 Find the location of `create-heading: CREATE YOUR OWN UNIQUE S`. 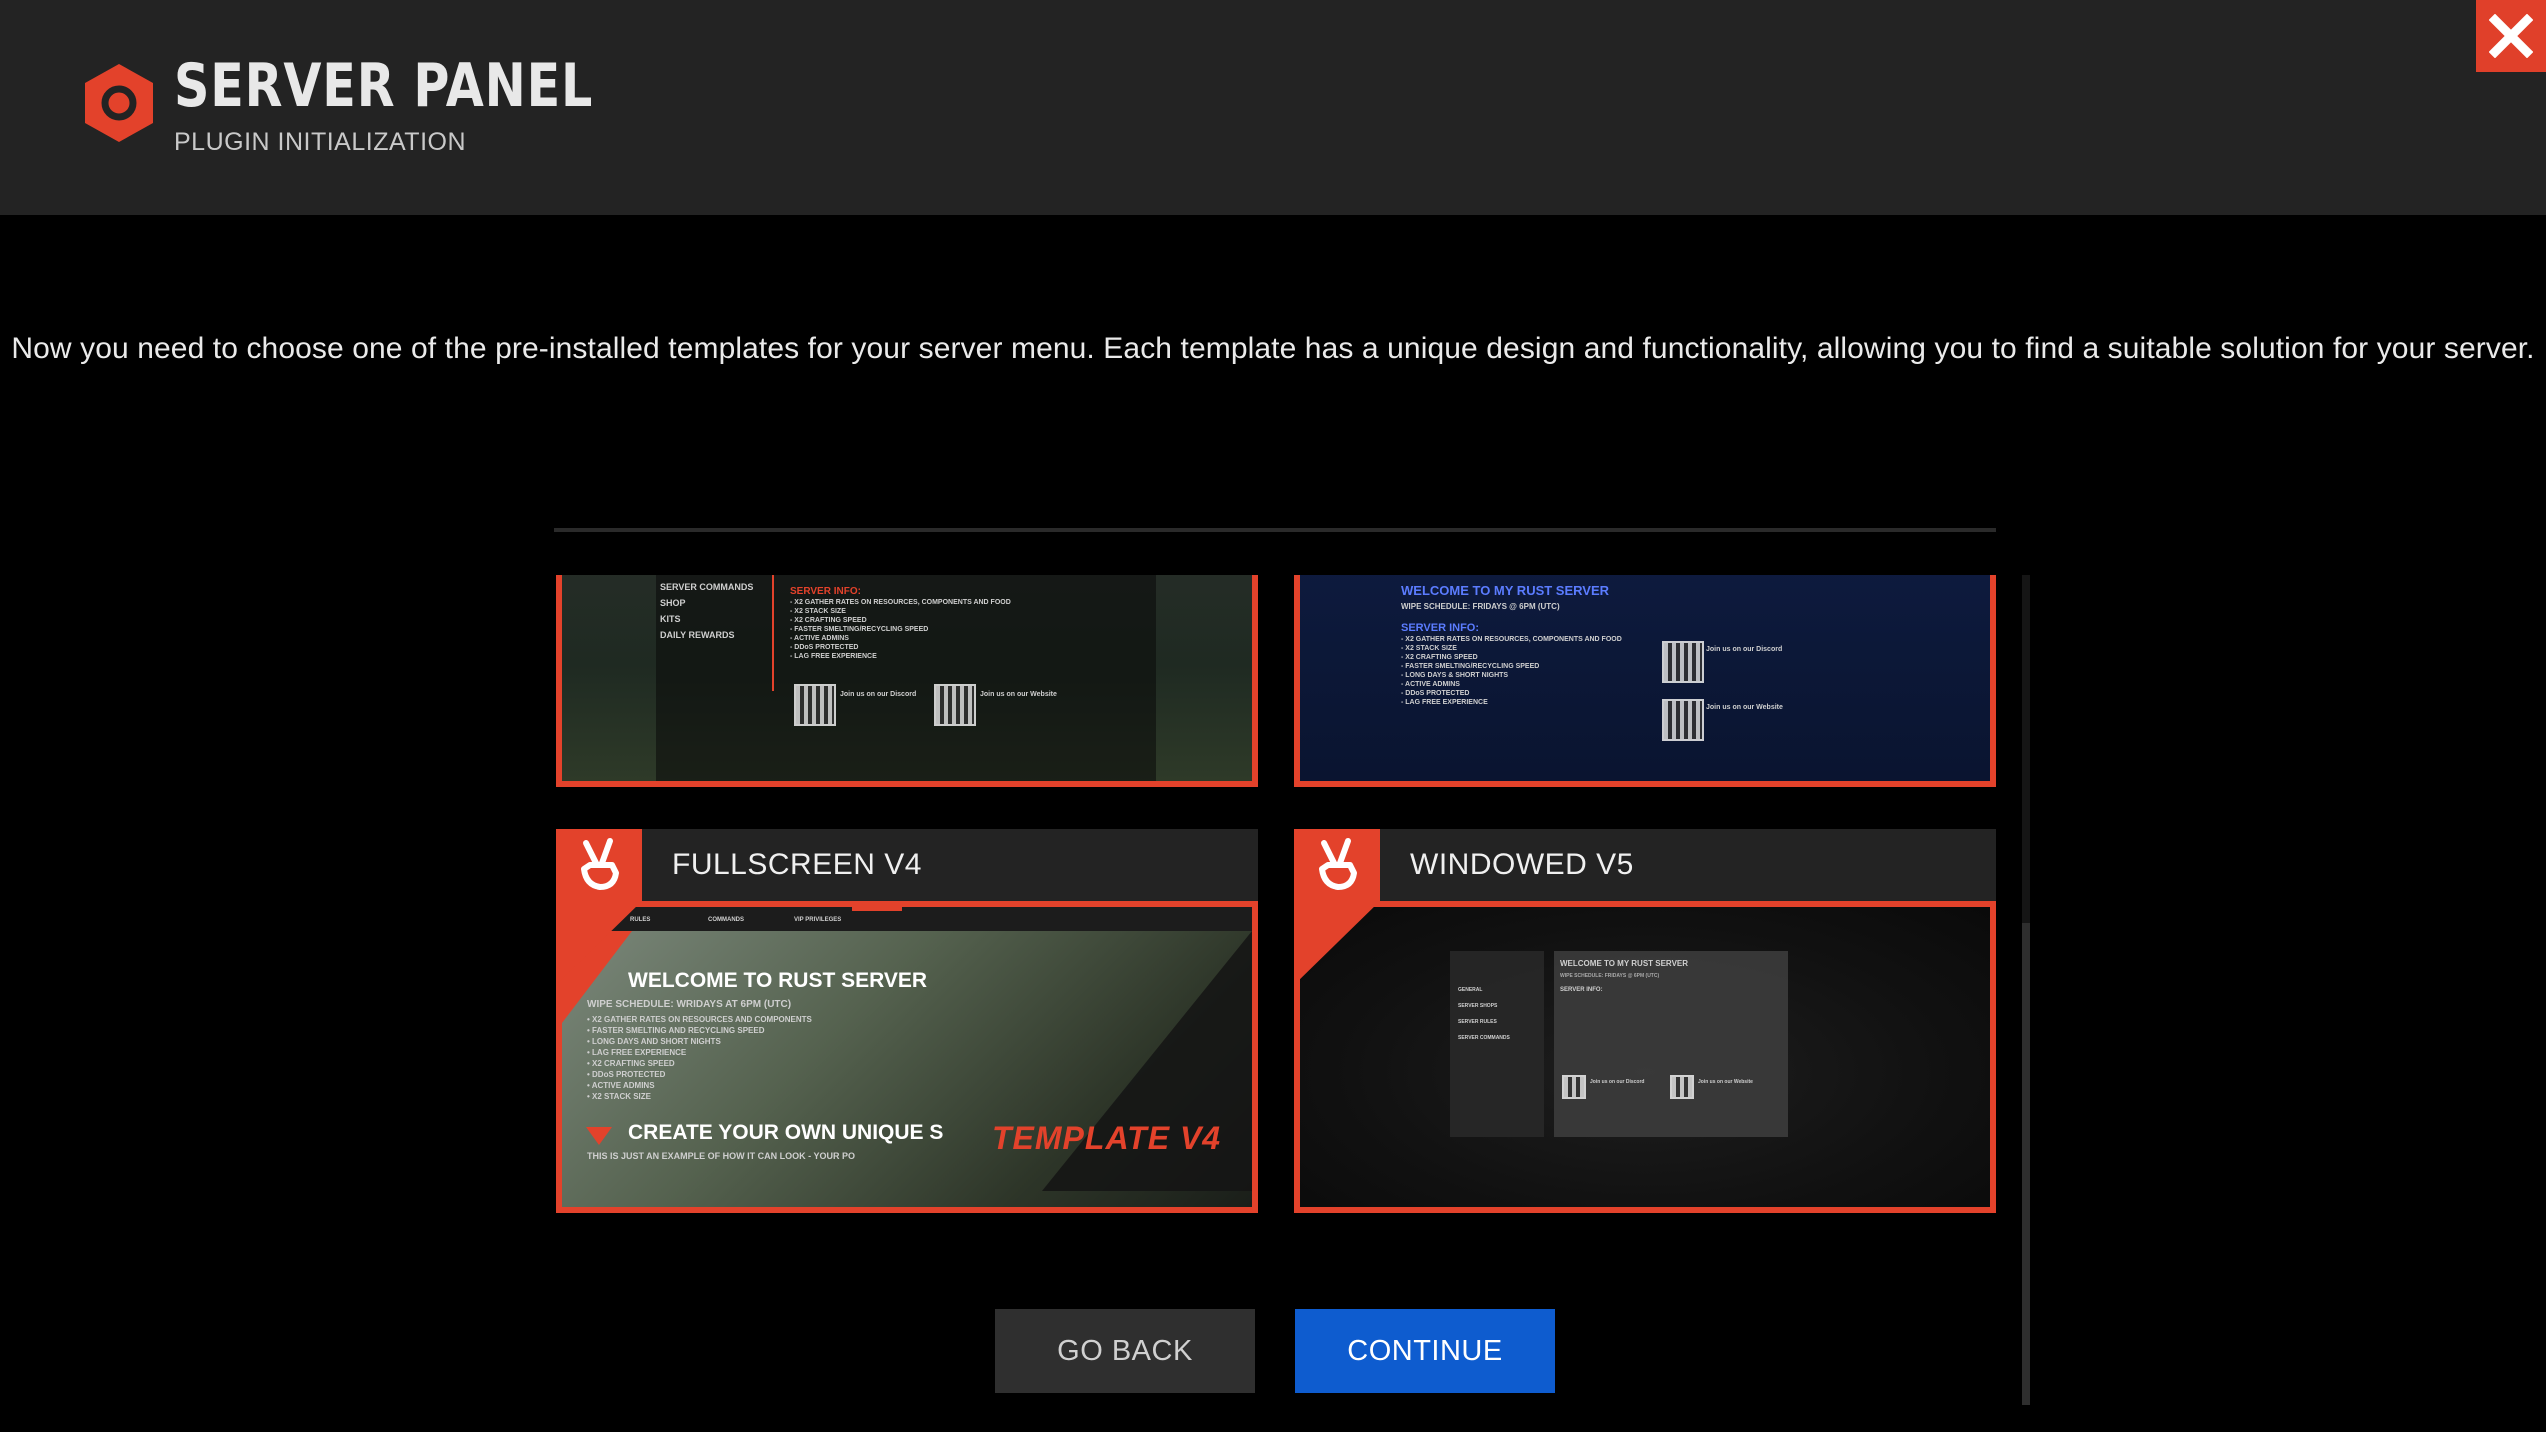

create-heading: CREATE YOUR OWN UNIQUE S is located at coordinates (786, 1132).